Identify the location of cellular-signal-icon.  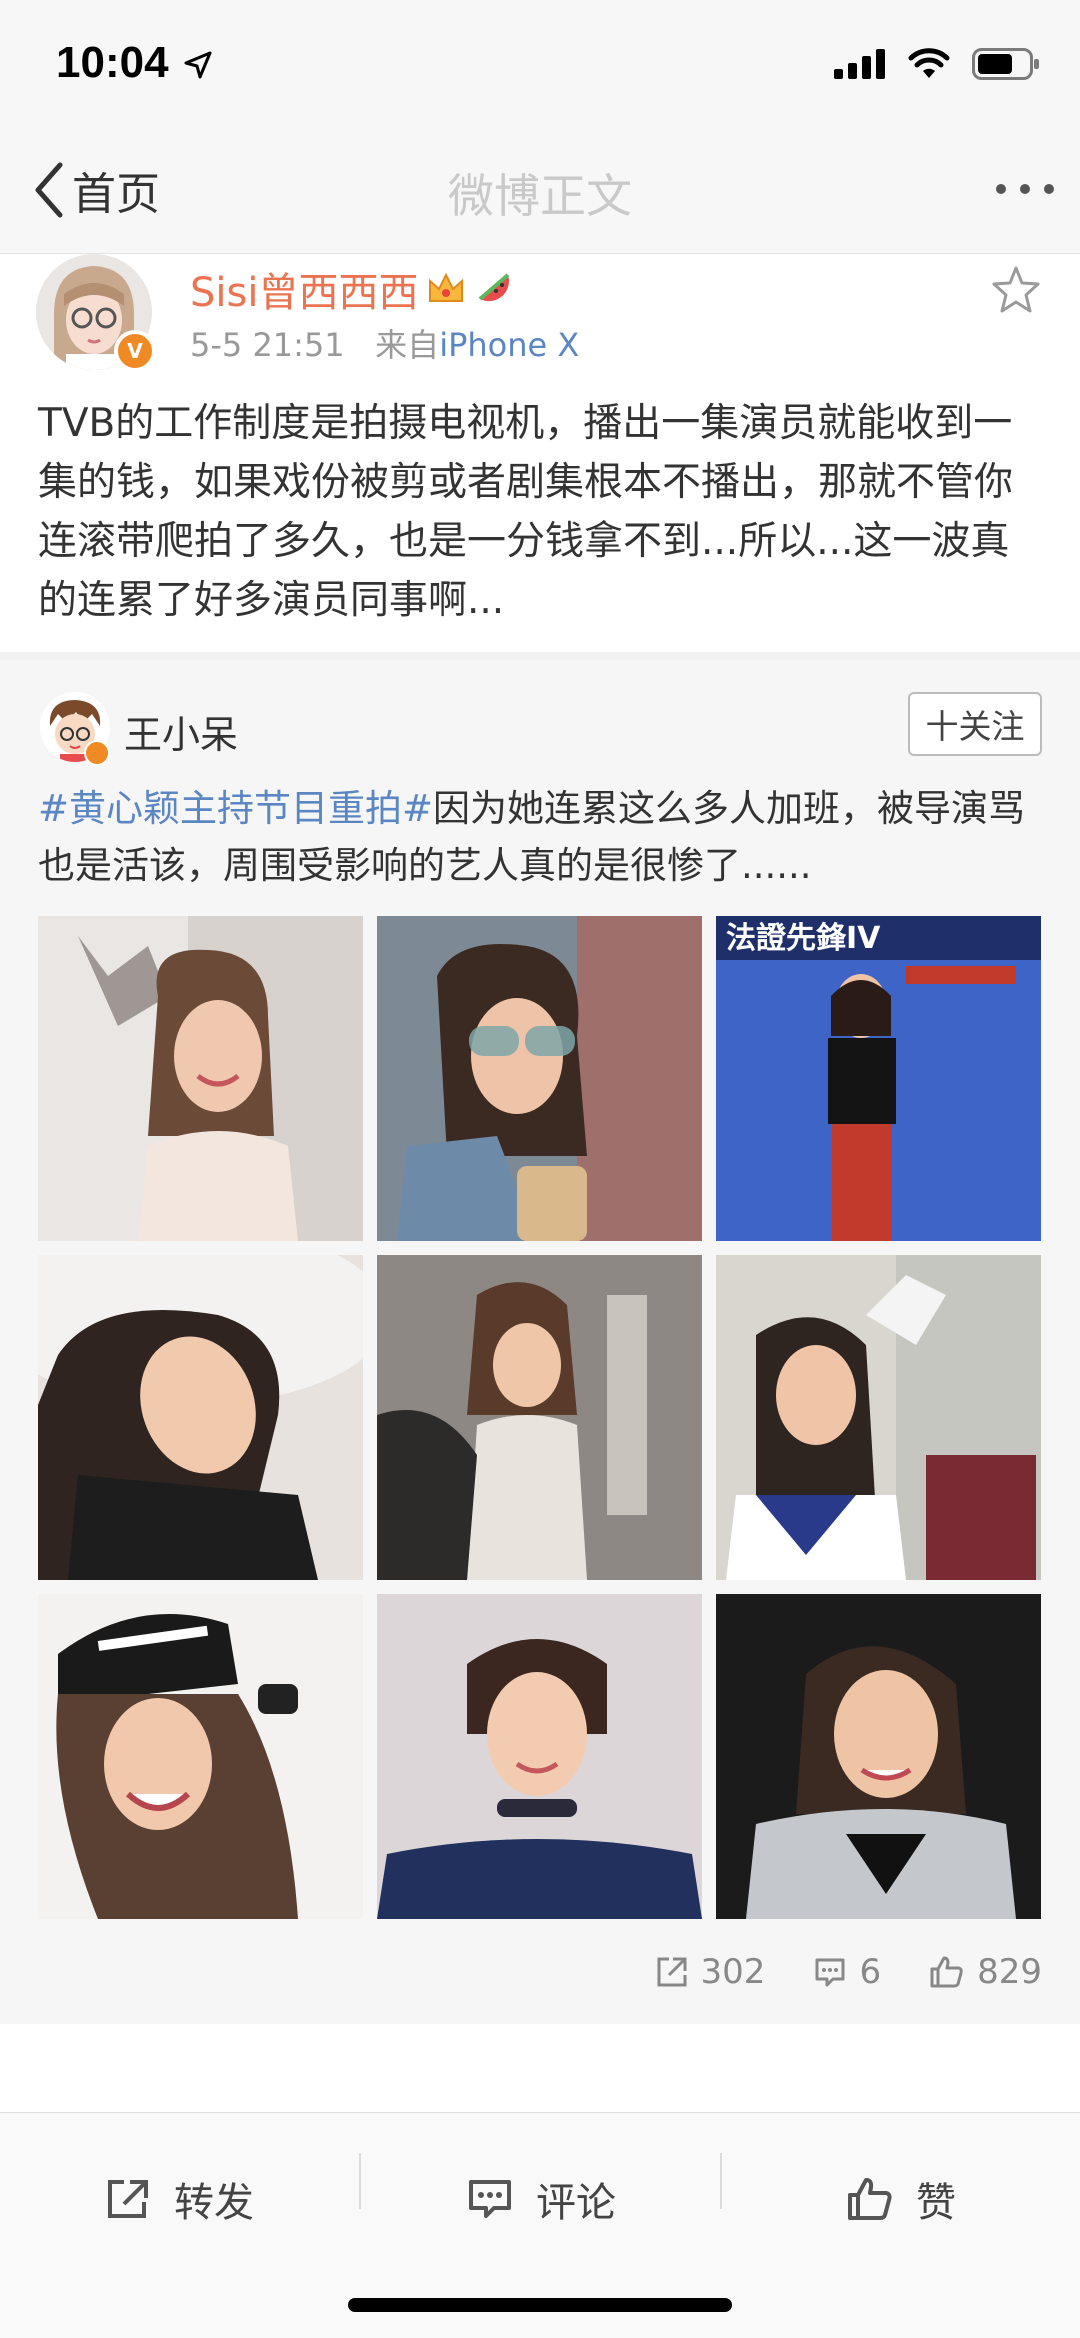
(859, 64).